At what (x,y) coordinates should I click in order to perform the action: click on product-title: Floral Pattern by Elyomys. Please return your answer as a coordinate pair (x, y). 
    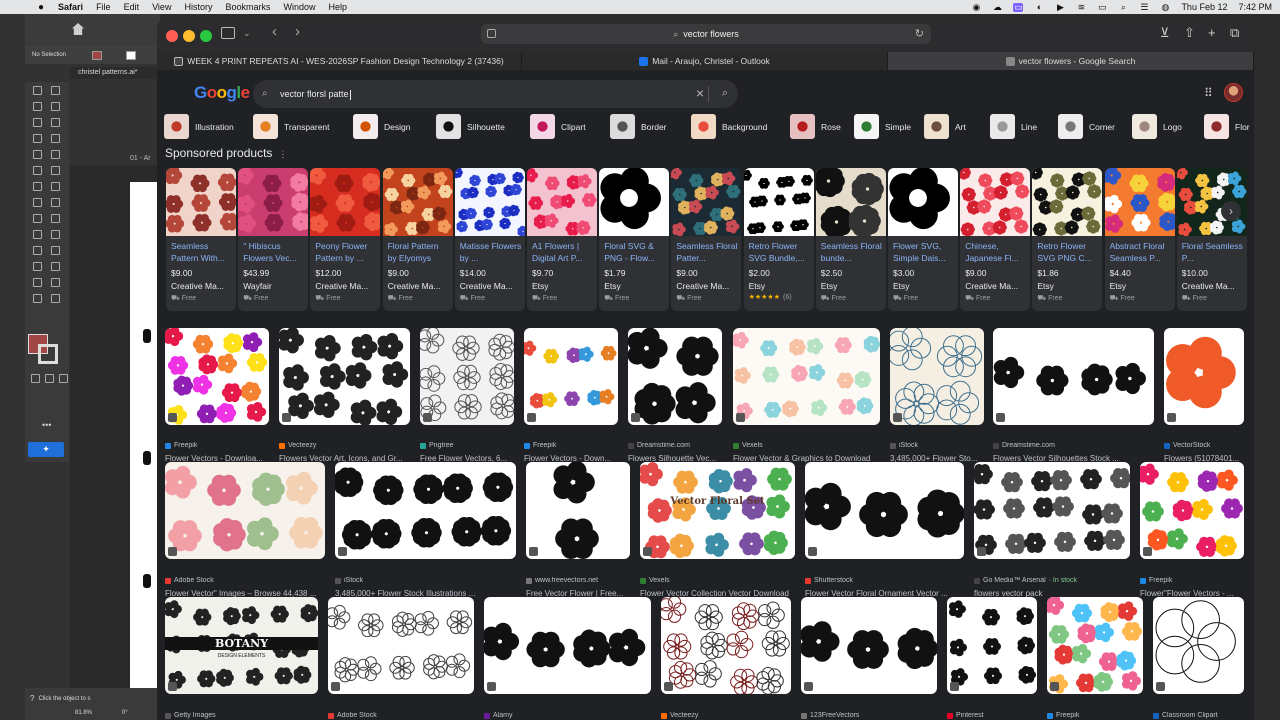
    Looking at the image, I should click on (419, 252).